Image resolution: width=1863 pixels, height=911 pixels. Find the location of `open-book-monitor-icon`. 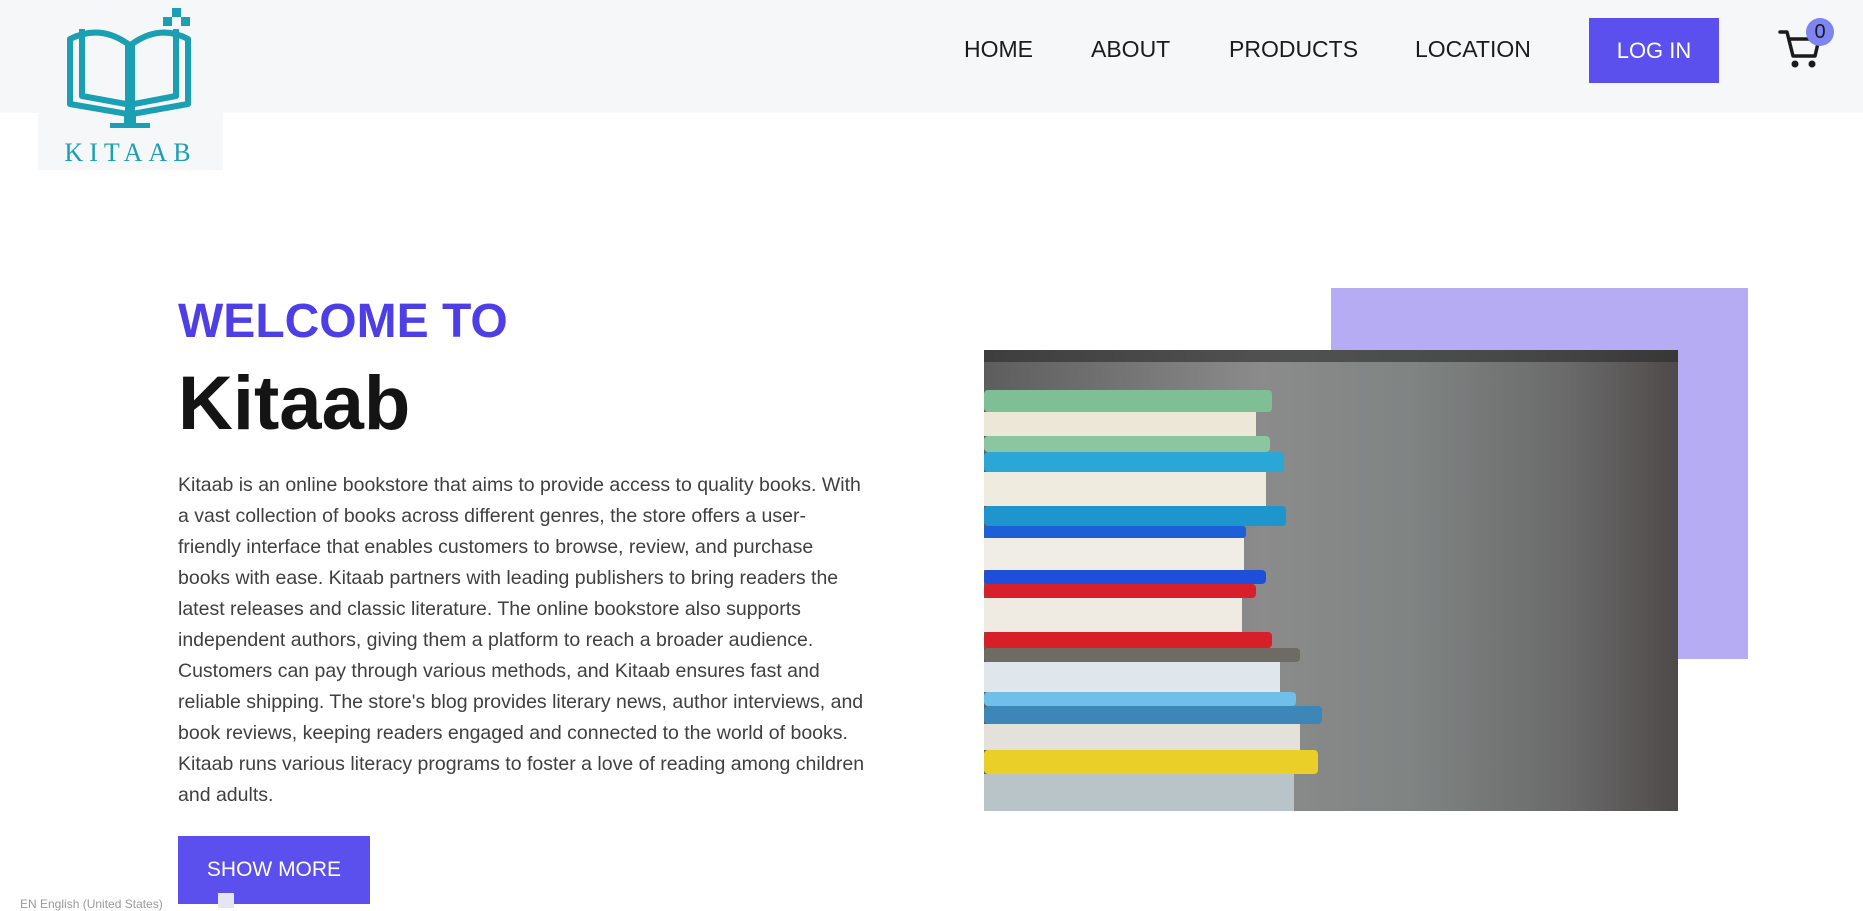

open-book-monitor-icon is located at coordinates (129, 68).